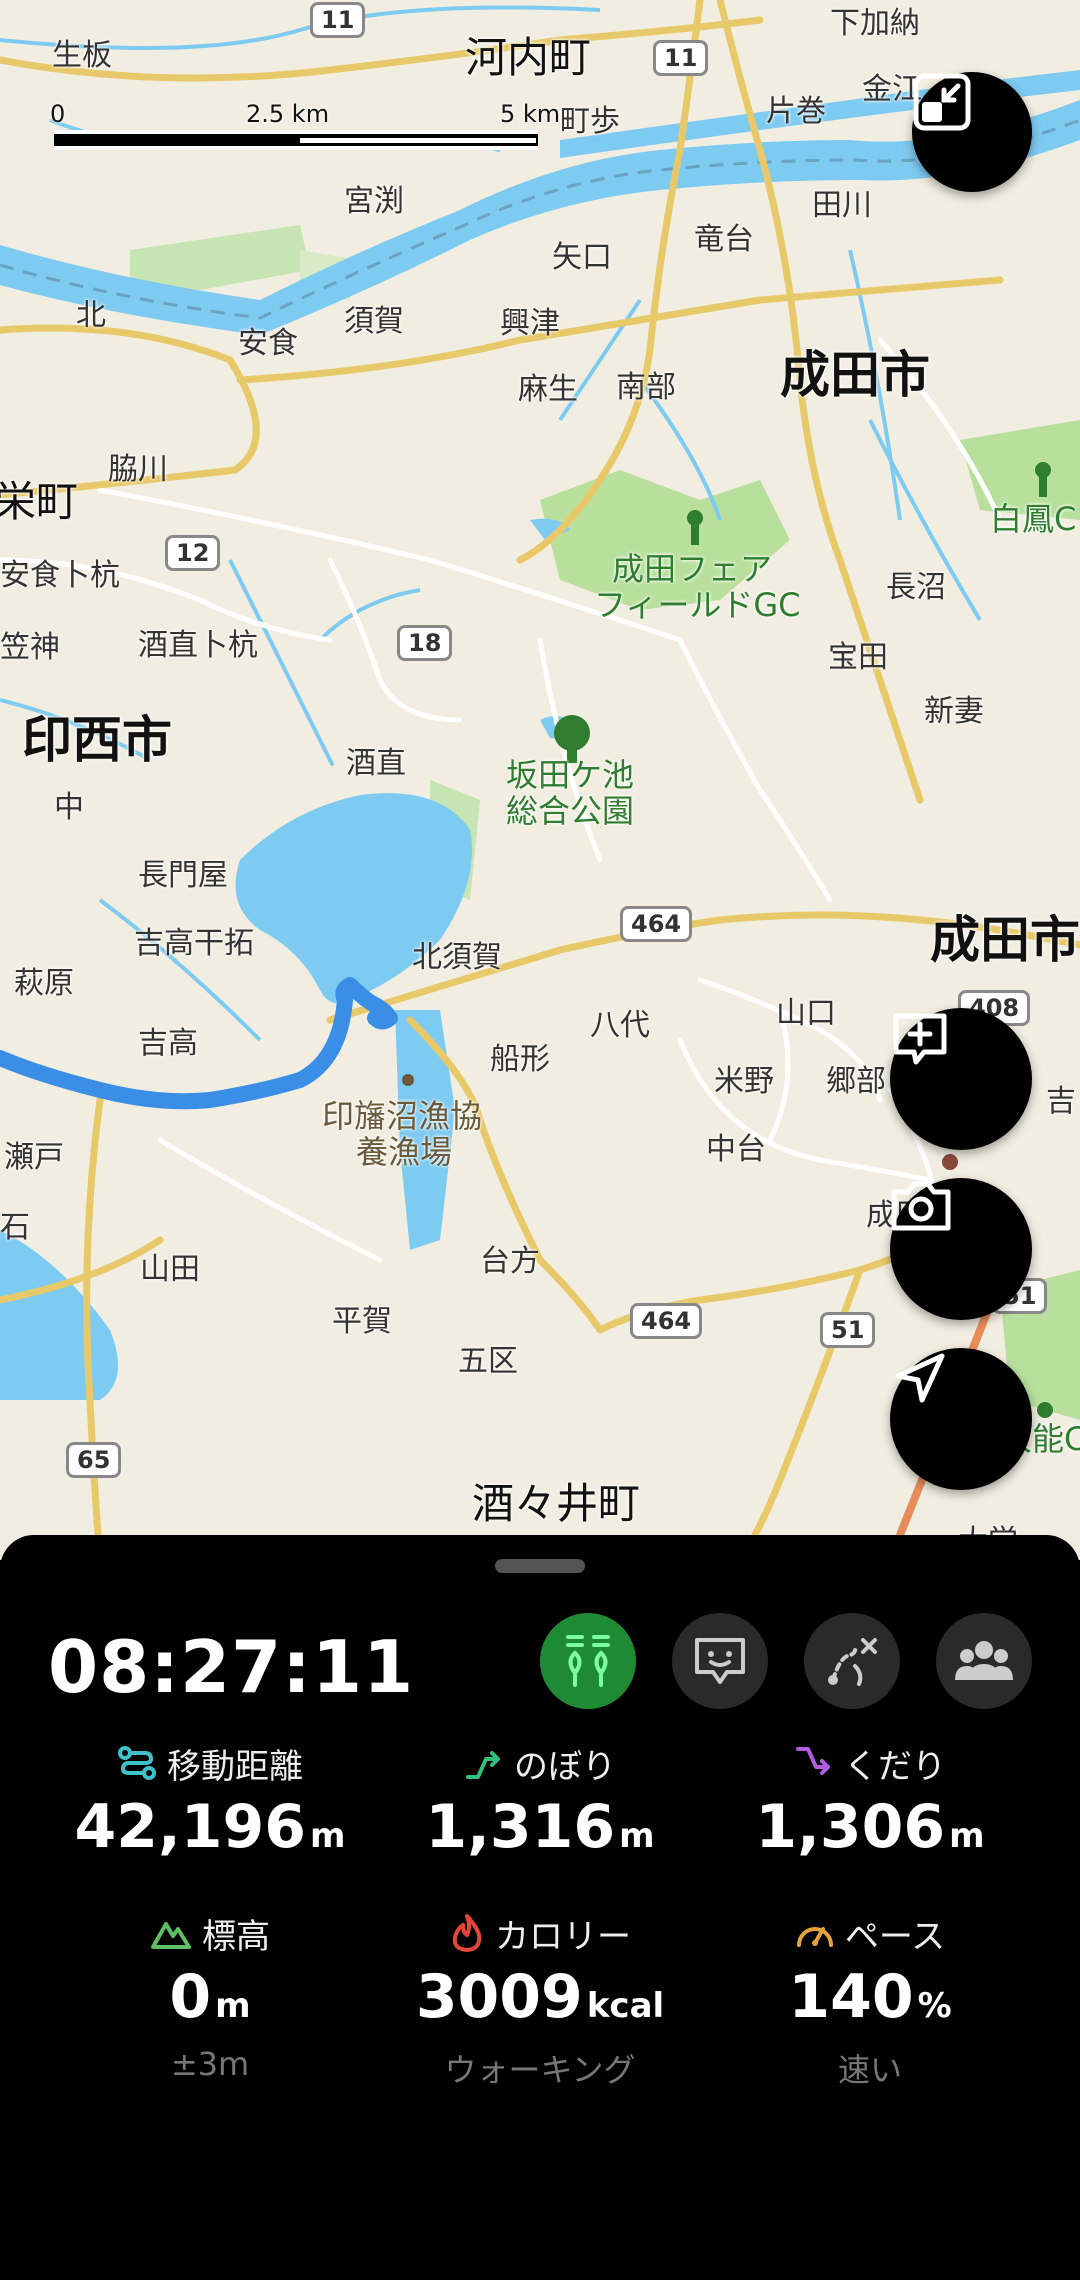  What do you see at coordinates (637, 1836) in the screenshot?
I see `stat-ascent-unit: m` at bounding box center [637, 1836].